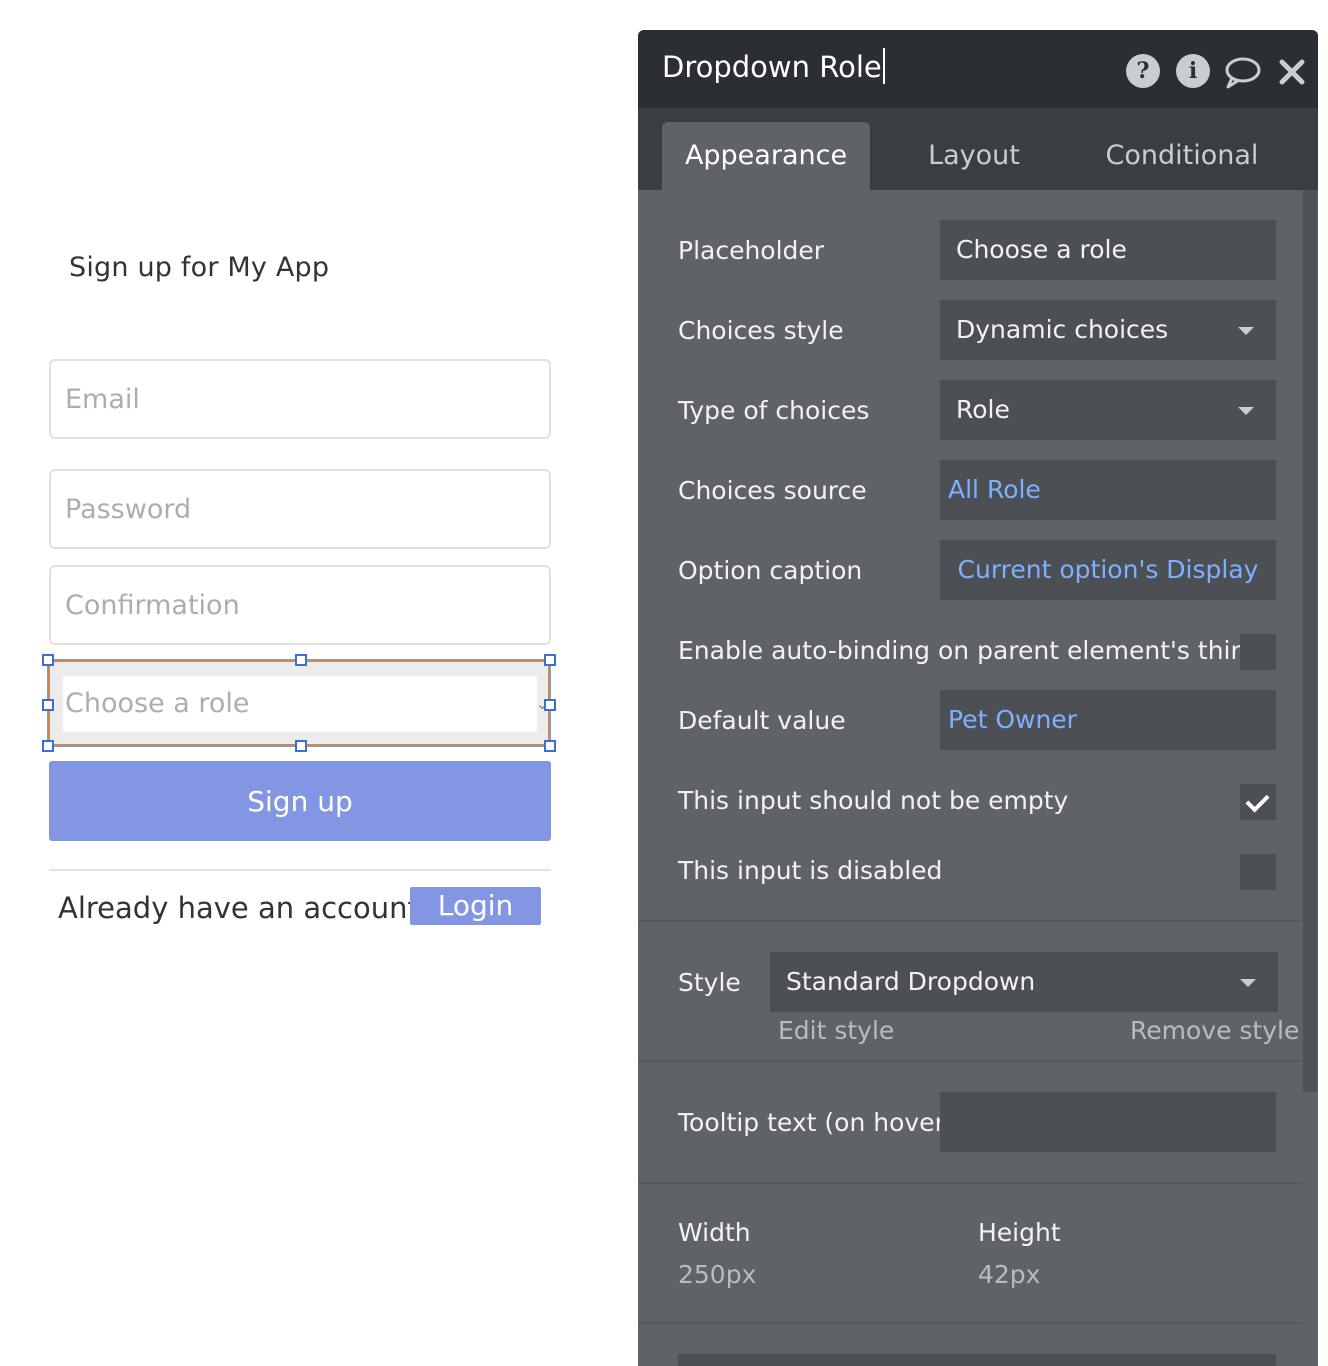  What do you see at coordinates (301, 660) in the screenshot?
I see `resize-handle-top` at bounding box center [301, 660].